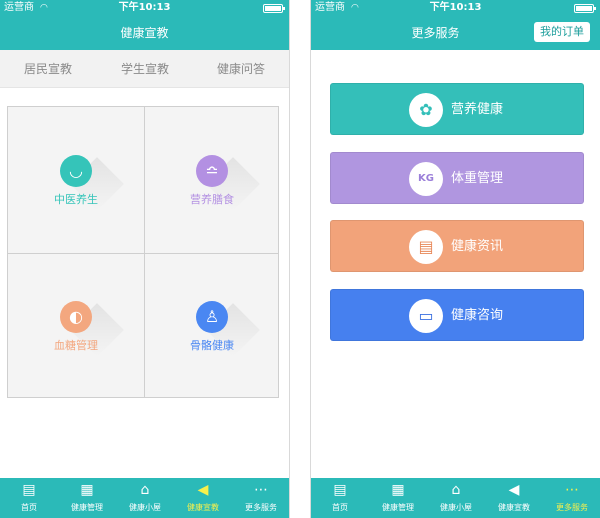 The width and height of the screenshot is (600, 518). Describe the element at coordinates (562, 32) in the screenshot. I see `my-orders-button: 我的订单` at that location.